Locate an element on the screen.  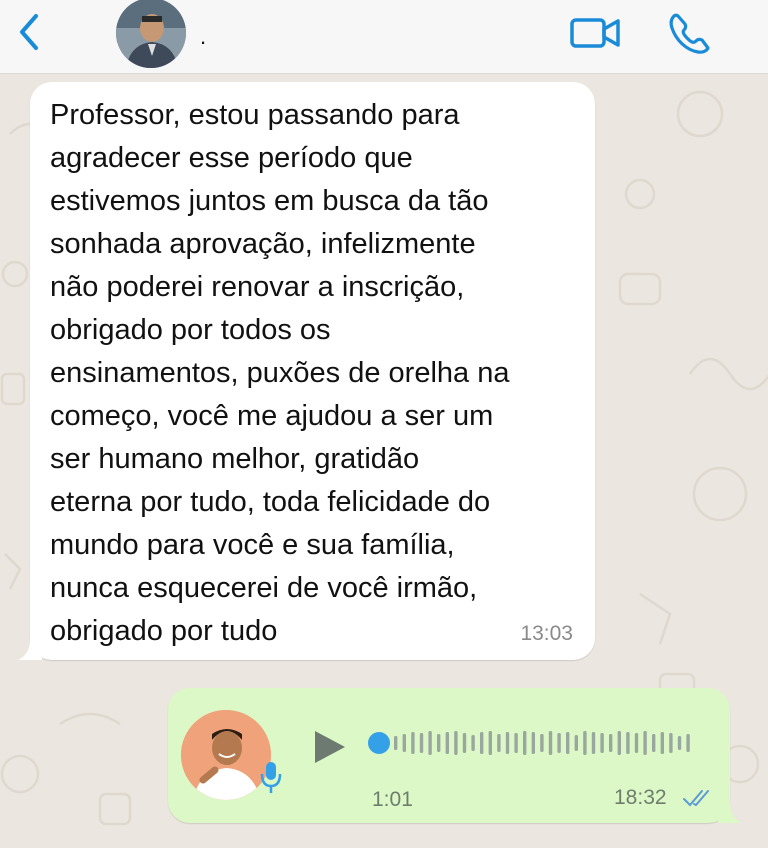
video-call-button is located at coordinates (596, 32).